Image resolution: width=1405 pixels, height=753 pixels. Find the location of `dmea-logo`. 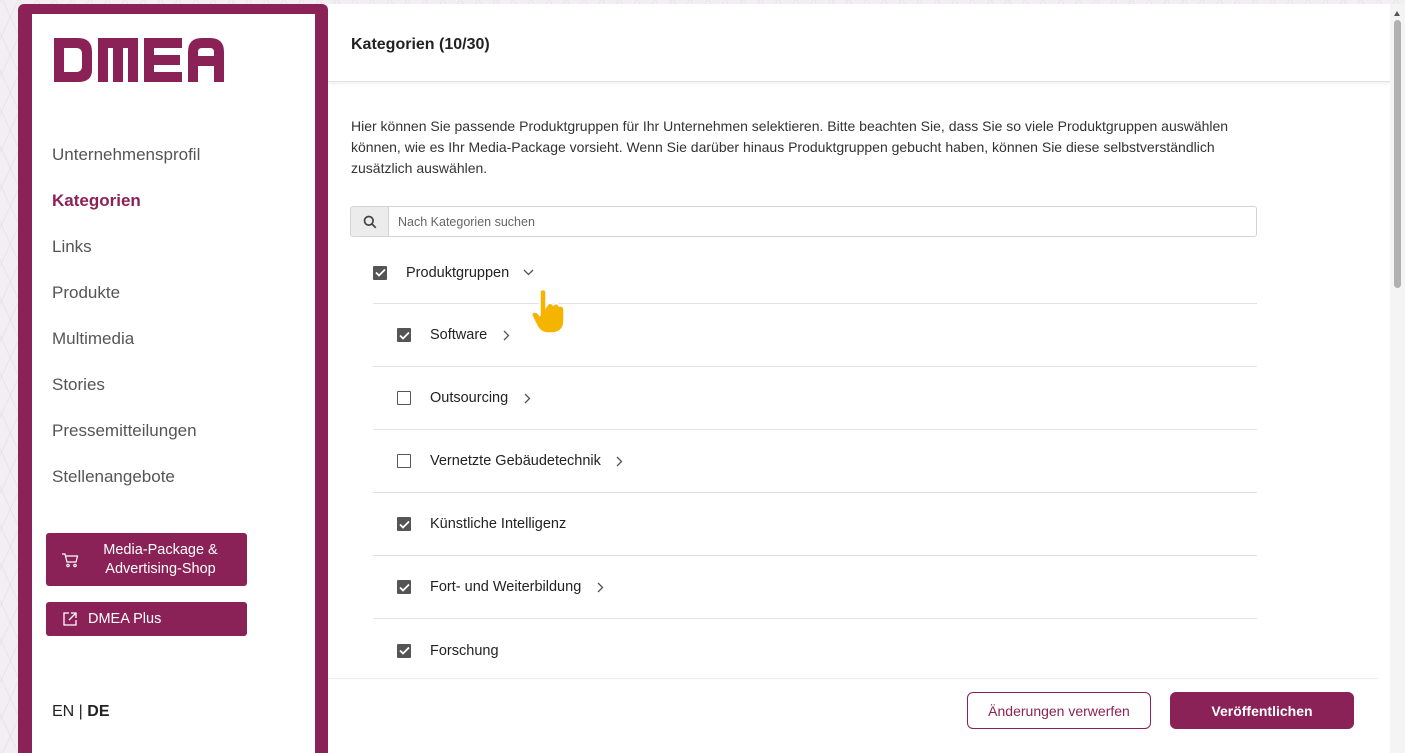

dmea-logo is located at coordinates (139, 60).